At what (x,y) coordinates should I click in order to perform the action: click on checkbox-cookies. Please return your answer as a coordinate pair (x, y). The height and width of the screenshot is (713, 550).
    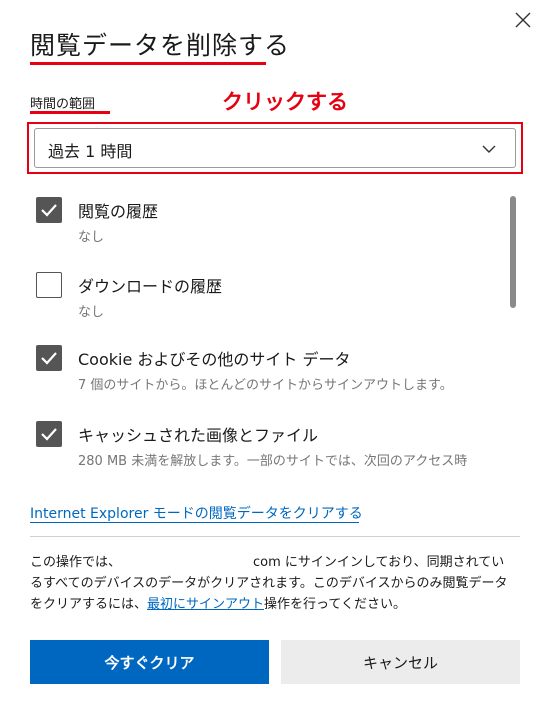
    Looking at the image, I should click on (49, 358).